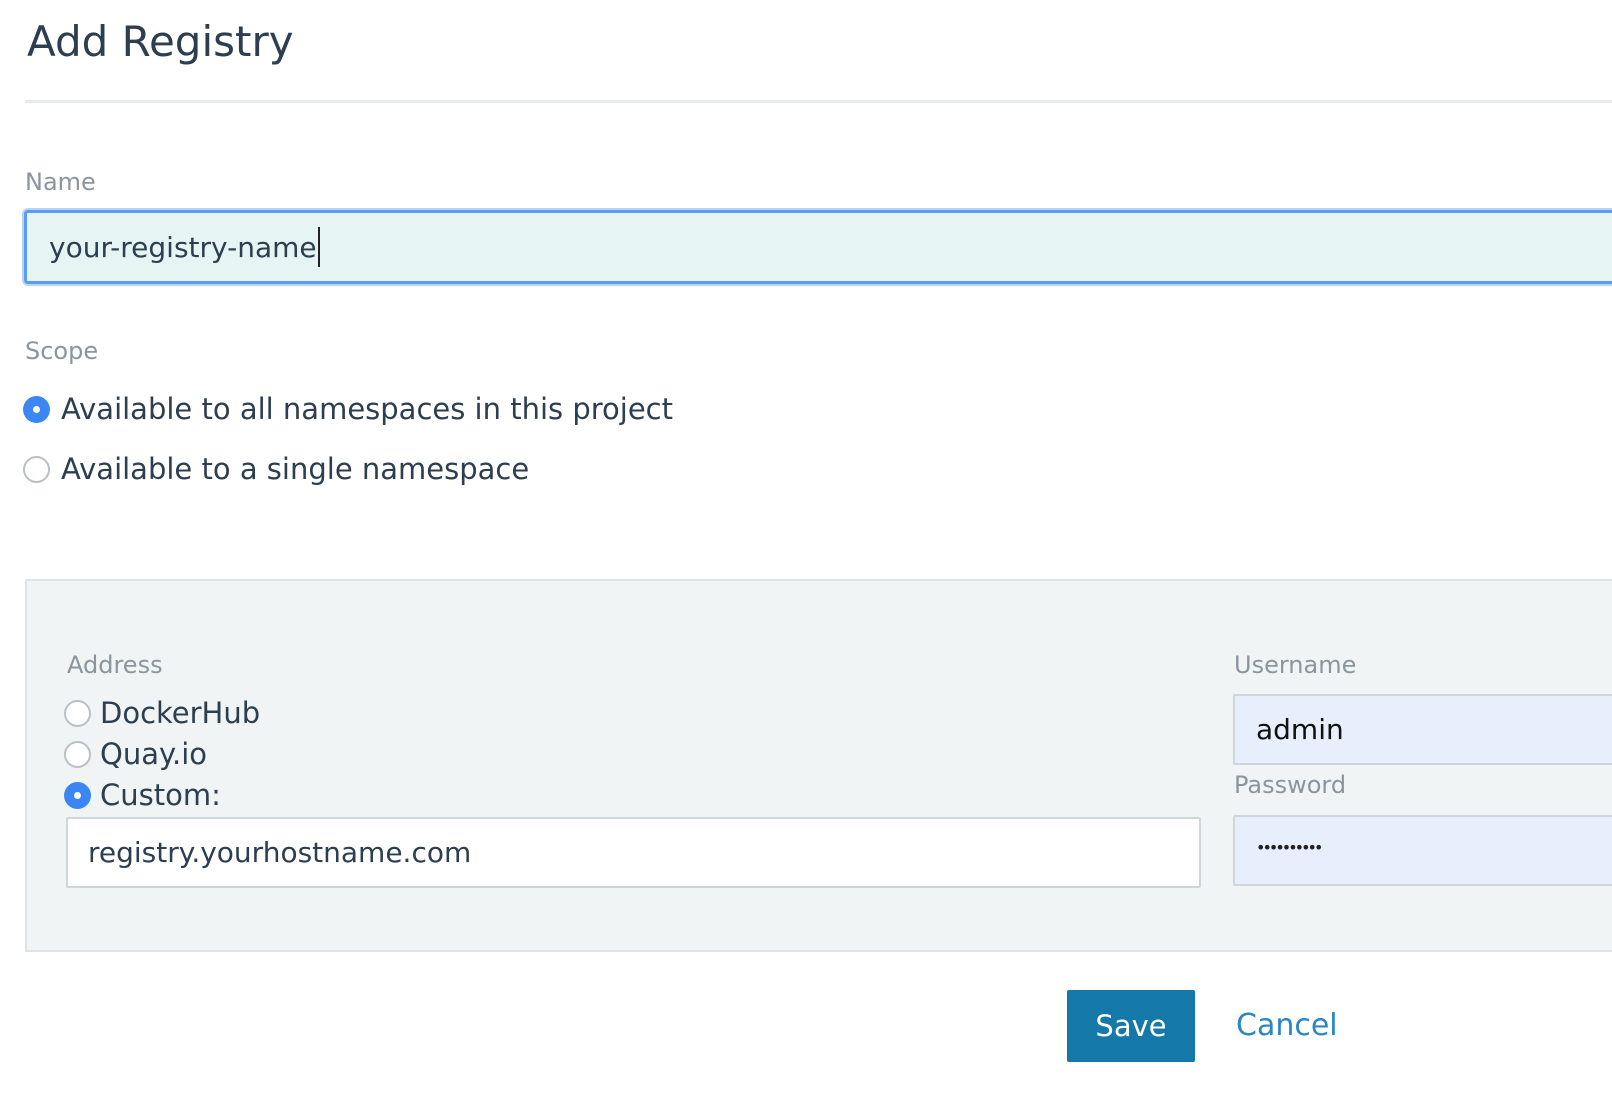  What do you see at coordinates (160, 795) in the screenshot?
I see `address-option-label: Custom:` at bounding box center [160, 795].